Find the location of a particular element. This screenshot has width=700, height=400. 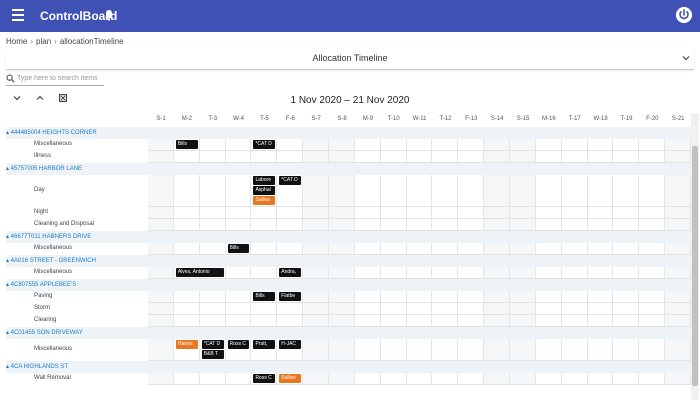

allocation-chip: Pratt, is located at coordinates (264, 344).